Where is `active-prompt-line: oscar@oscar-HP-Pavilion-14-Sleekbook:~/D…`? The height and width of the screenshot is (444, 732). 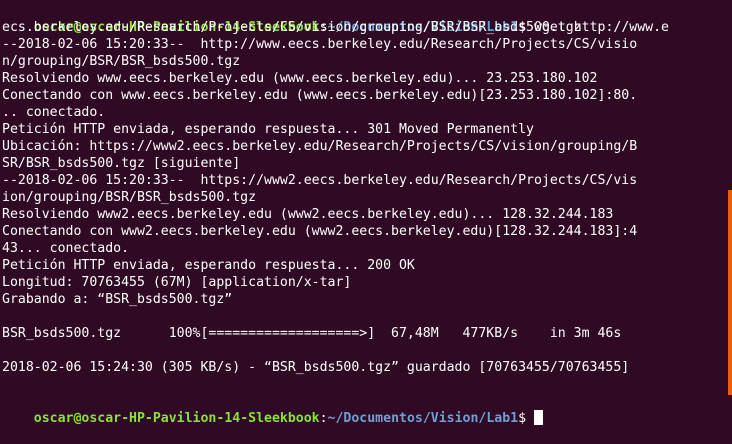 active-prompt-line: oscar@oscar-HP-Pavilion-14-Sleekbook:~/D… is located at coordinates (367, 409).